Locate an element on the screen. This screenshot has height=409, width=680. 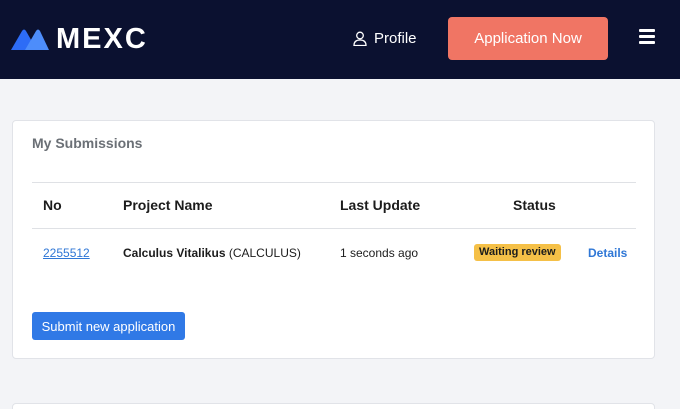
project-name: Calculus Vitalikus is located at coordinates (174, 253).